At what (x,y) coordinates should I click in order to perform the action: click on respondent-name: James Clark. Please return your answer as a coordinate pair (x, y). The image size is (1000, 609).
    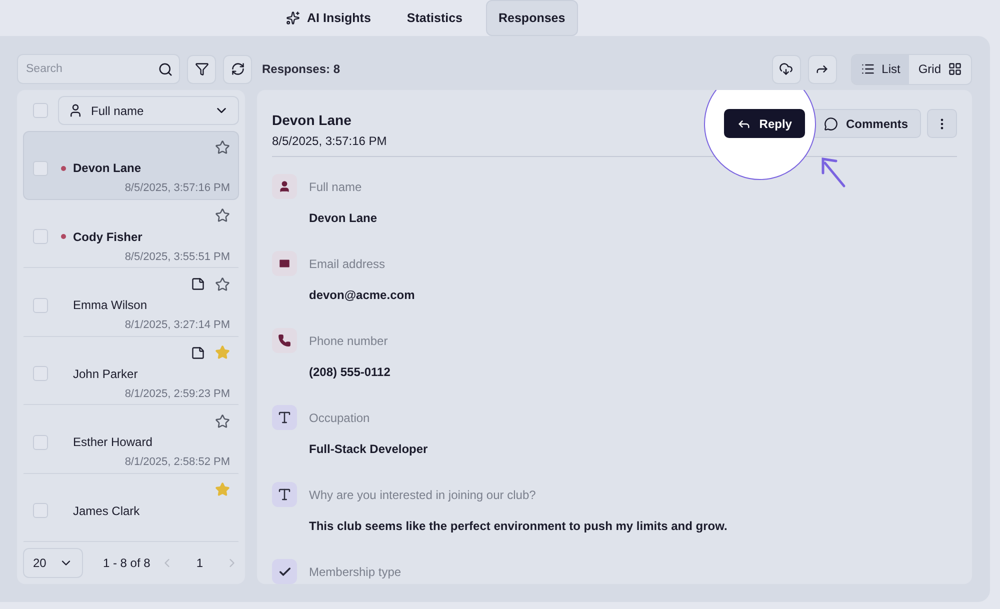
    Looking at the image, I should click on (106, 511).